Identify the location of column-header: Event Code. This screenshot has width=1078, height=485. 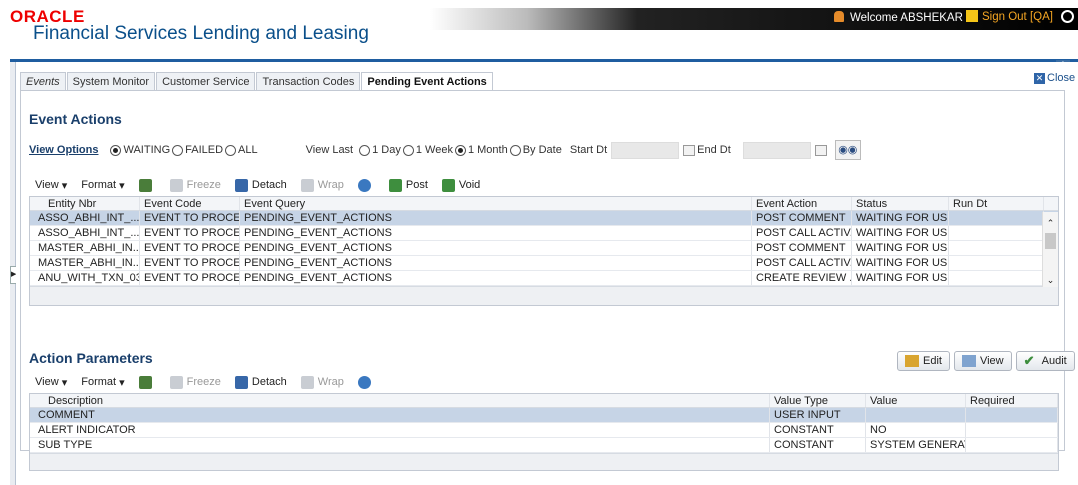
(190, 203).